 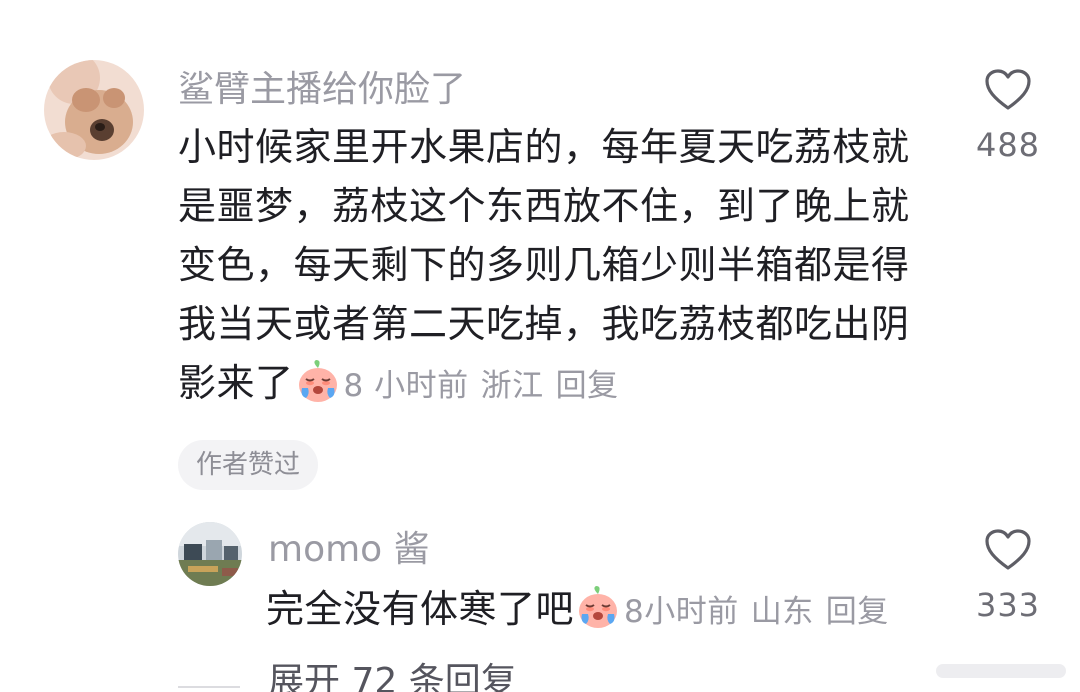 I want to click on comment-time: 8 小时前, so click(x=406, y=386).